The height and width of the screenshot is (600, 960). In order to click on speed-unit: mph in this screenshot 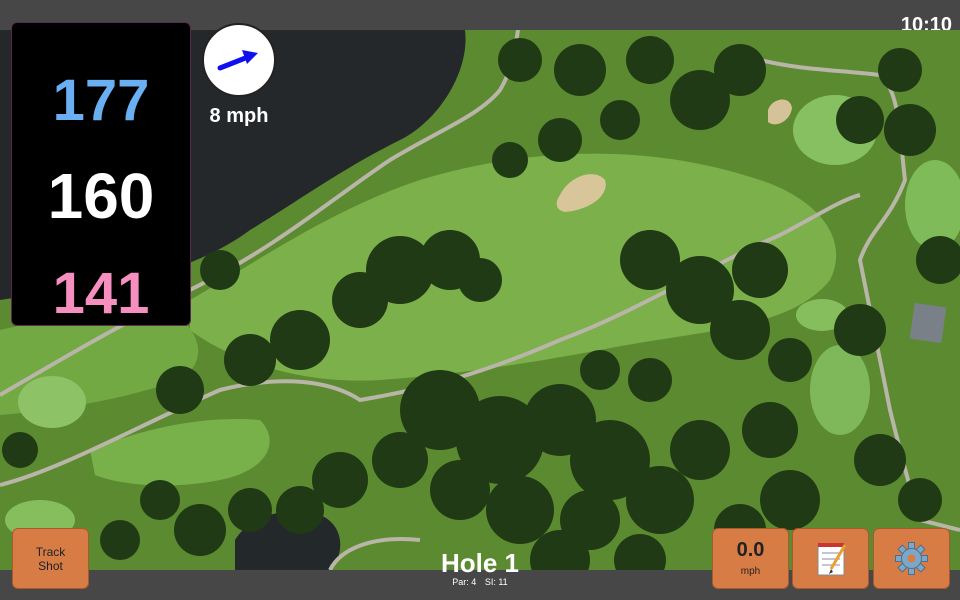, I will do `click(750, 571)`.